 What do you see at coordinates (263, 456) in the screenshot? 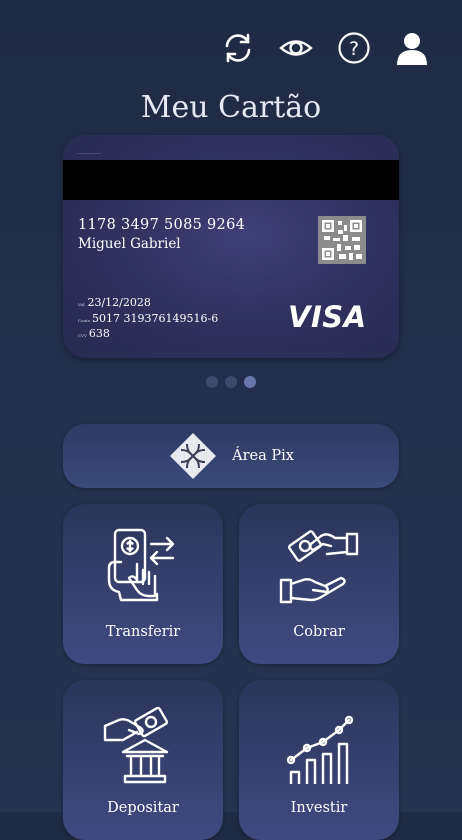
I see `pix-area-label: Área Pix` at bounding box center [263, 456].